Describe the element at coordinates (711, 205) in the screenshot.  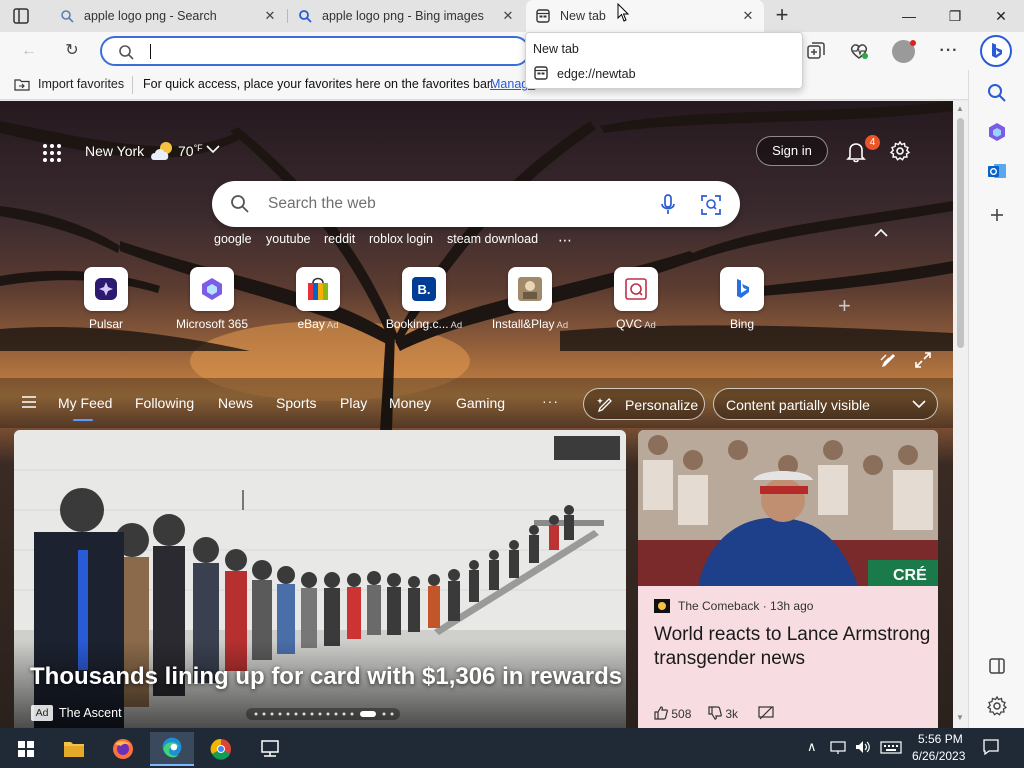
I see `visual-search-icon` at that location.